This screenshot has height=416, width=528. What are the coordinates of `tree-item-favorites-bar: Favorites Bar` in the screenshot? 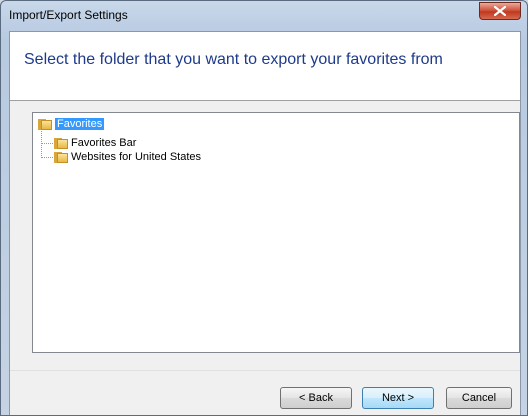 It's located at (95, 143).